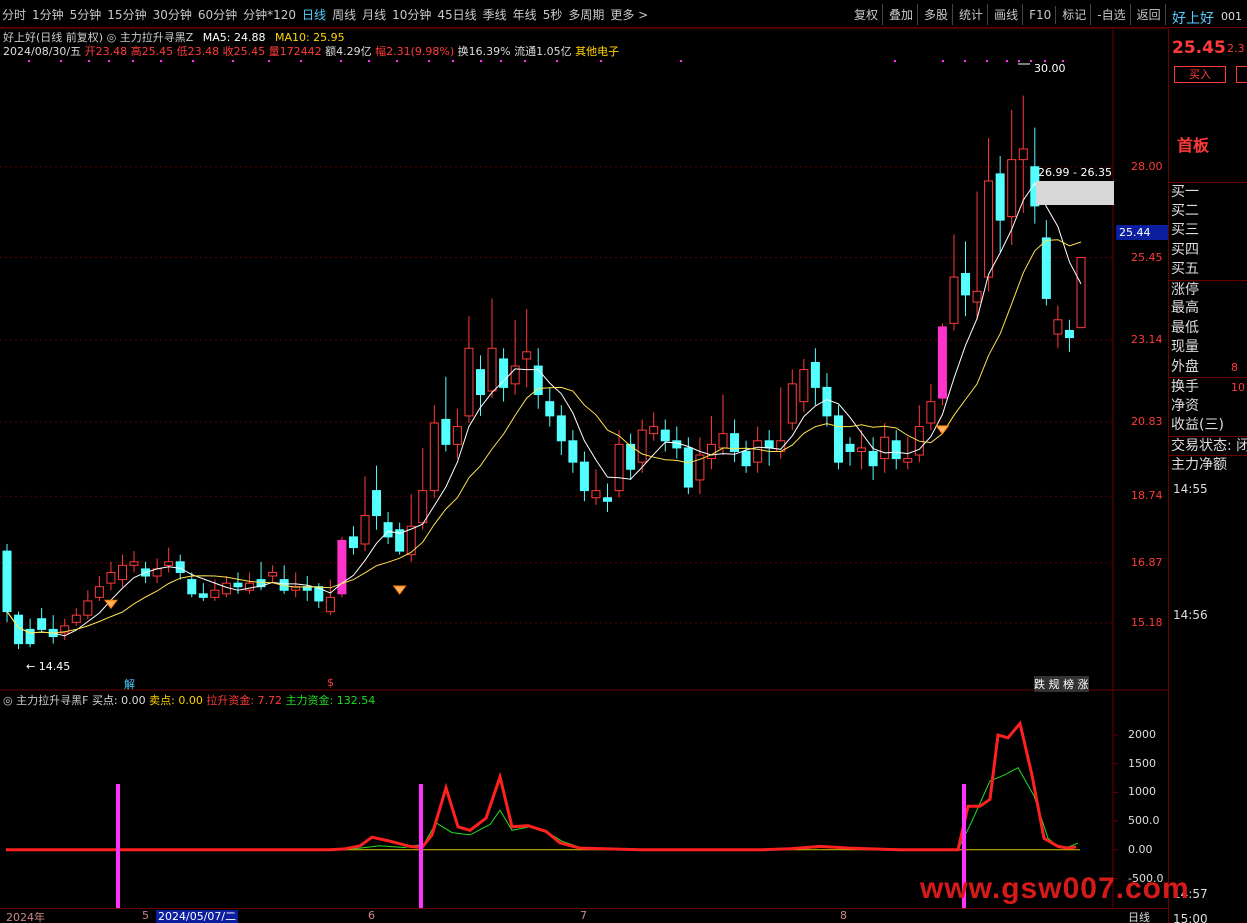 This screenshot has width=1247, height=923. I want to click on sell-button, so click(1241, 74).